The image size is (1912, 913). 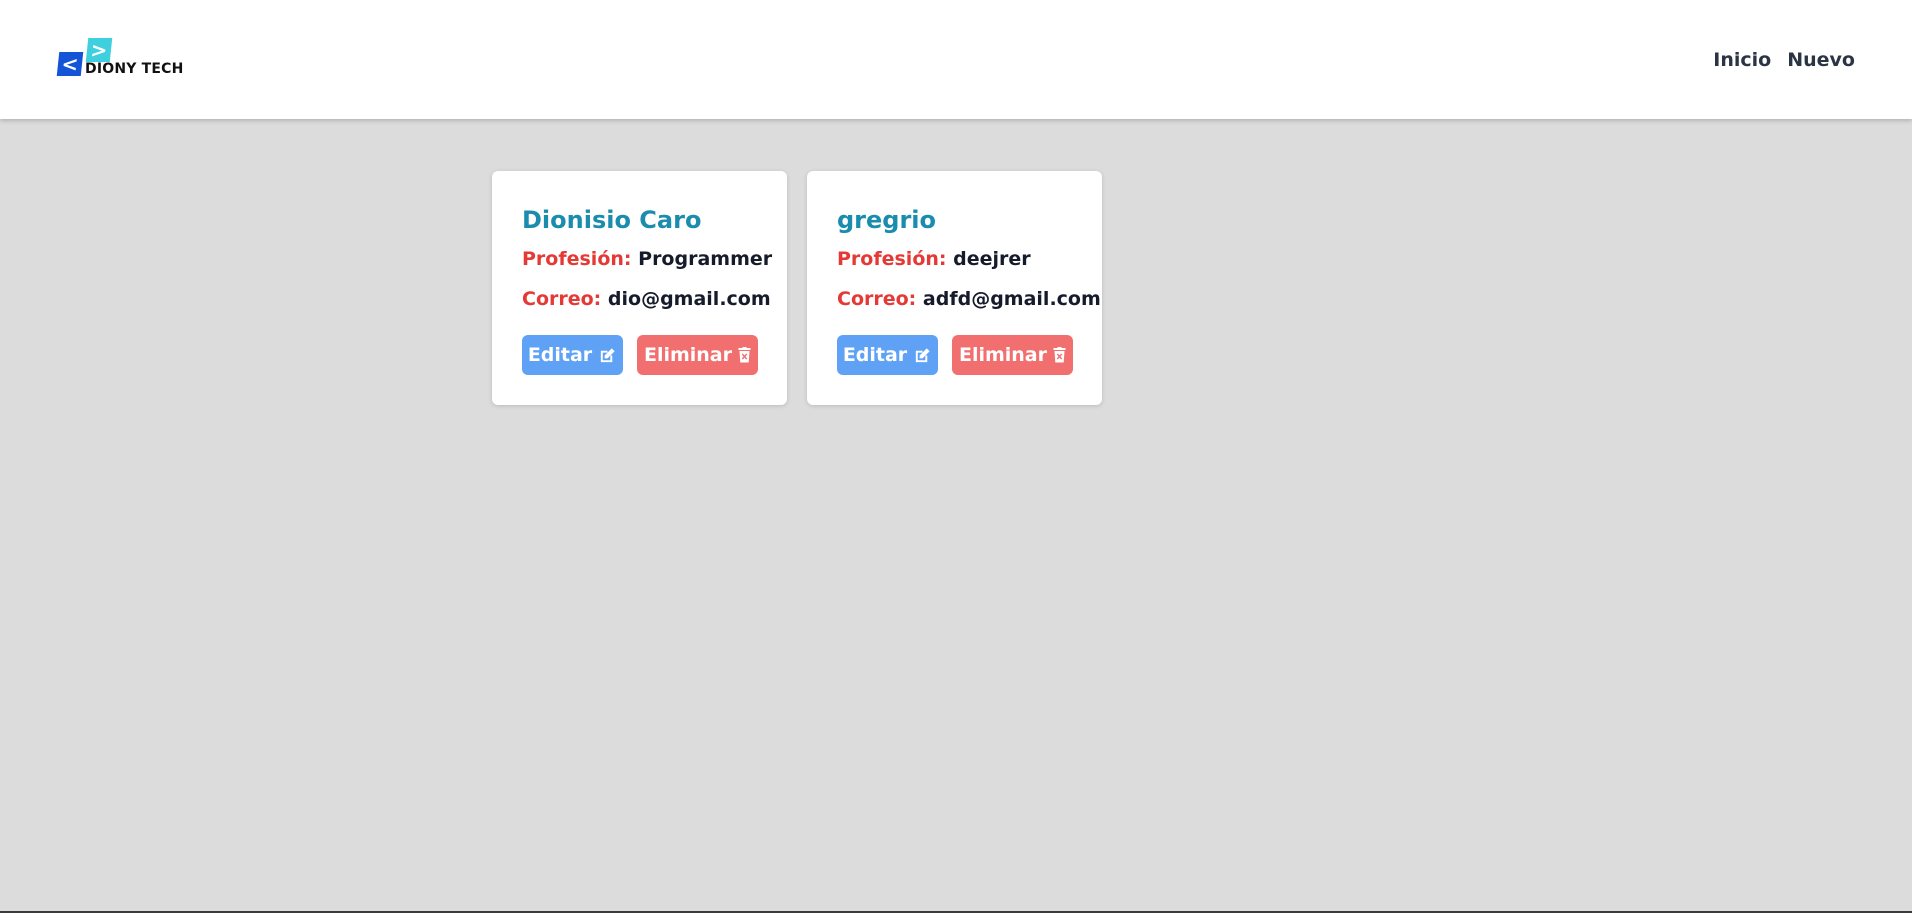 What do you see at coordinates (134, 69) in the screenshot?
I see `logo-text: DIONY TECH` at bounding box center [134, 69].